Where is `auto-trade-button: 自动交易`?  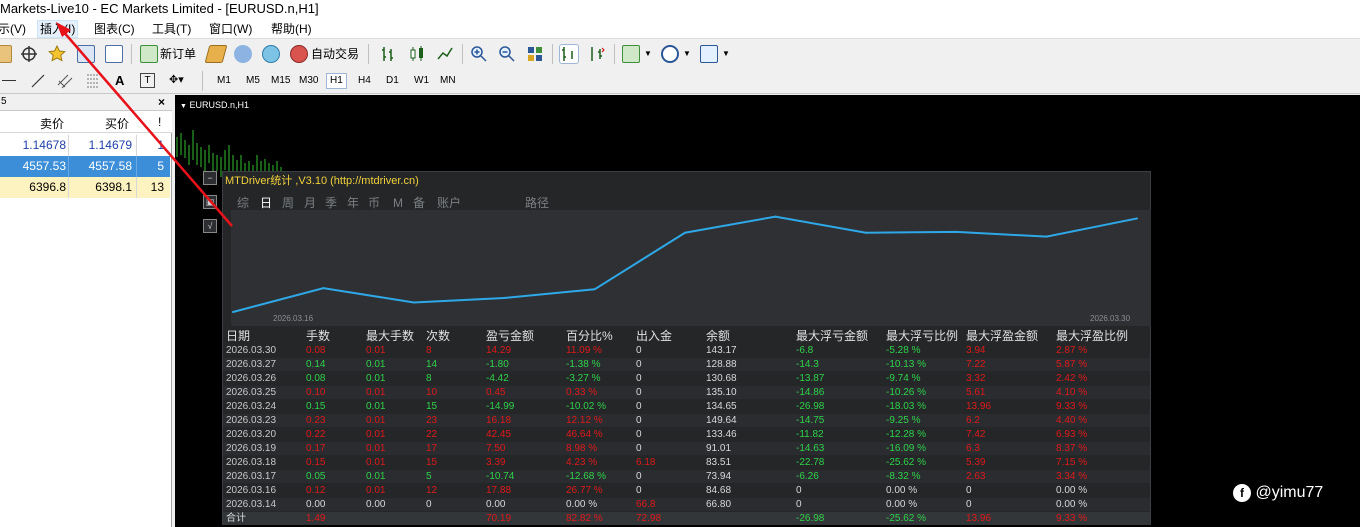 auto-trade-button: 自动交易 is located at coordinates (335, 54).